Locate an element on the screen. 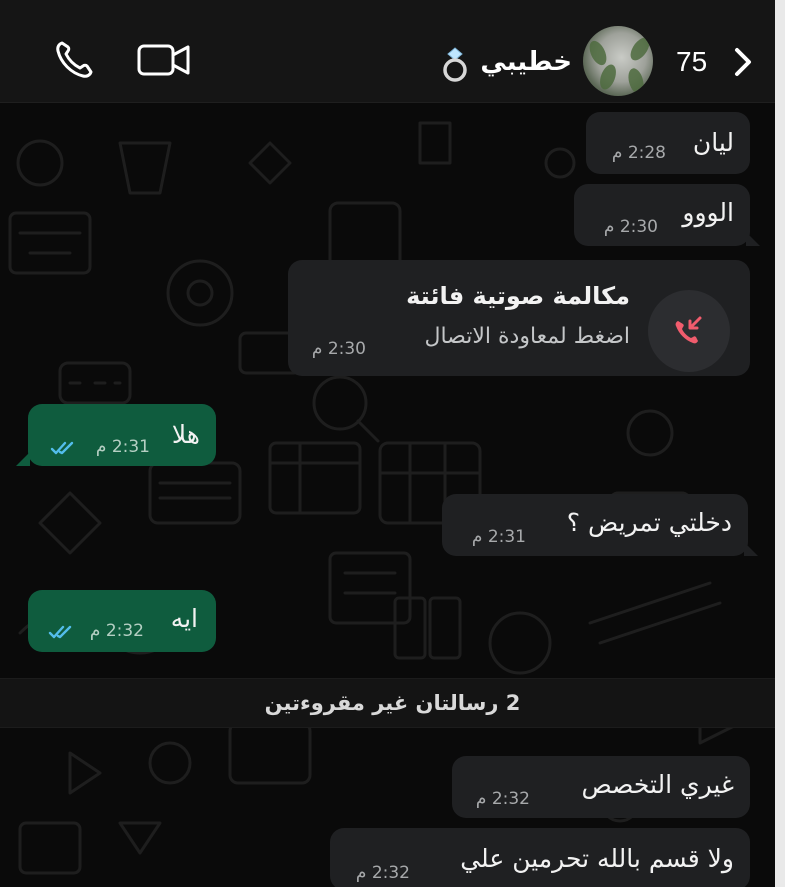 The image size is (785, 887). message-time: 2:28 م is located at coordinates (638, 153).